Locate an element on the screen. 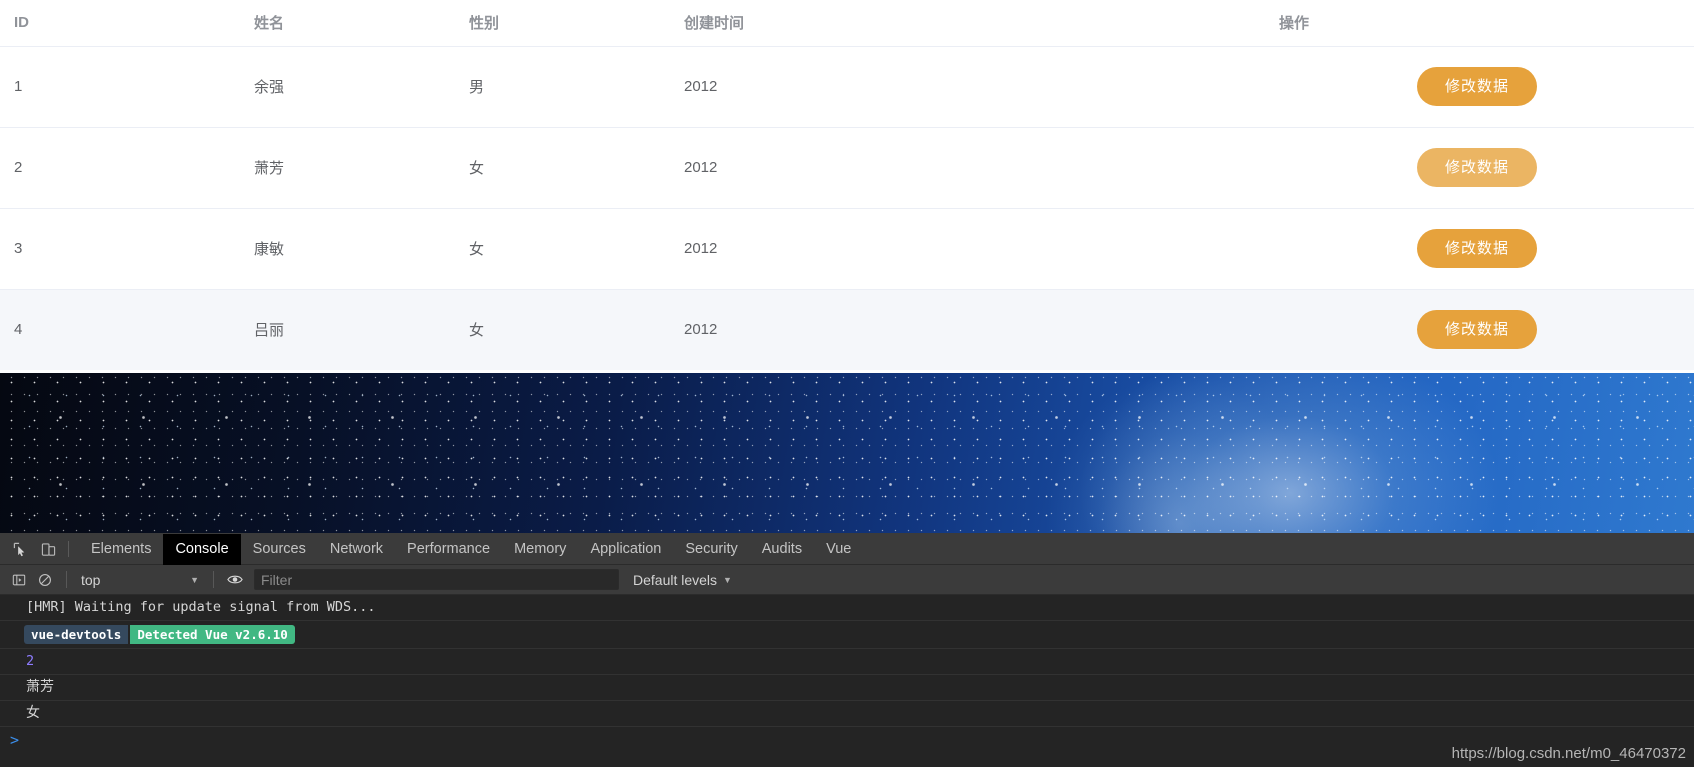 This screenshot has width=1694, height=767. console-log-message: 2 is located at coordinates (847, 662).